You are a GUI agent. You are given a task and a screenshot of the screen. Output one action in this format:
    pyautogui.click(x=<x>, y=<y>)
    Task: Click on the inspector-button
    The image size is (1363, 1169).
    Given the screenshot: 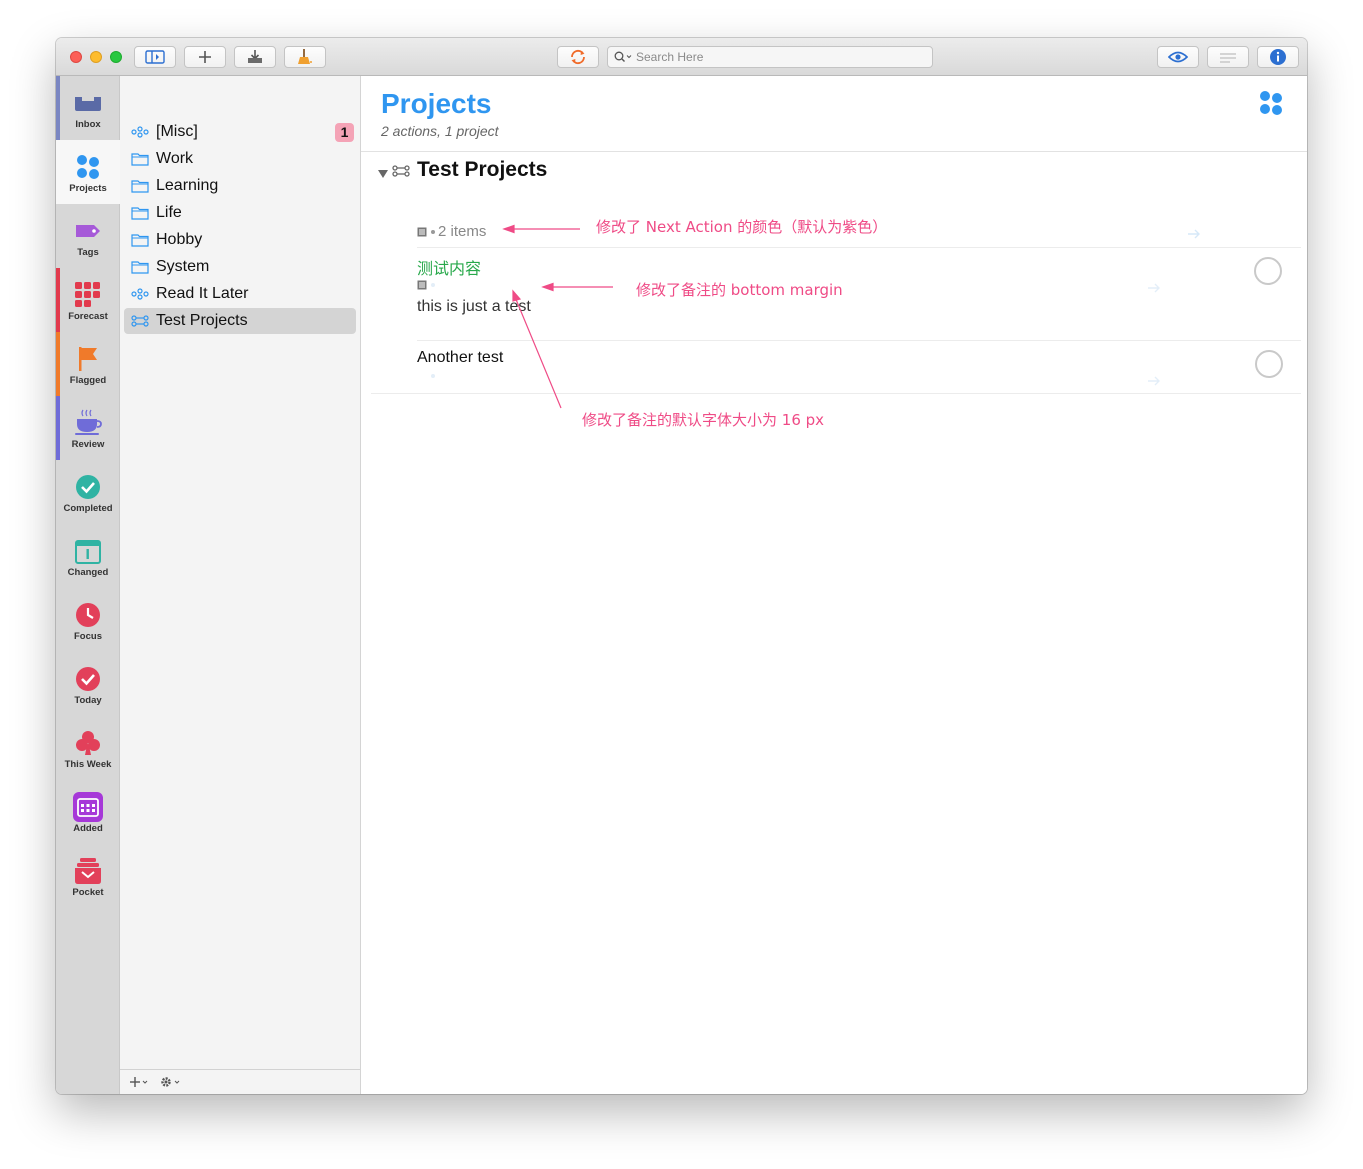 What is the action you would take?
    pyautogui.click(x=1278, y=57)
    